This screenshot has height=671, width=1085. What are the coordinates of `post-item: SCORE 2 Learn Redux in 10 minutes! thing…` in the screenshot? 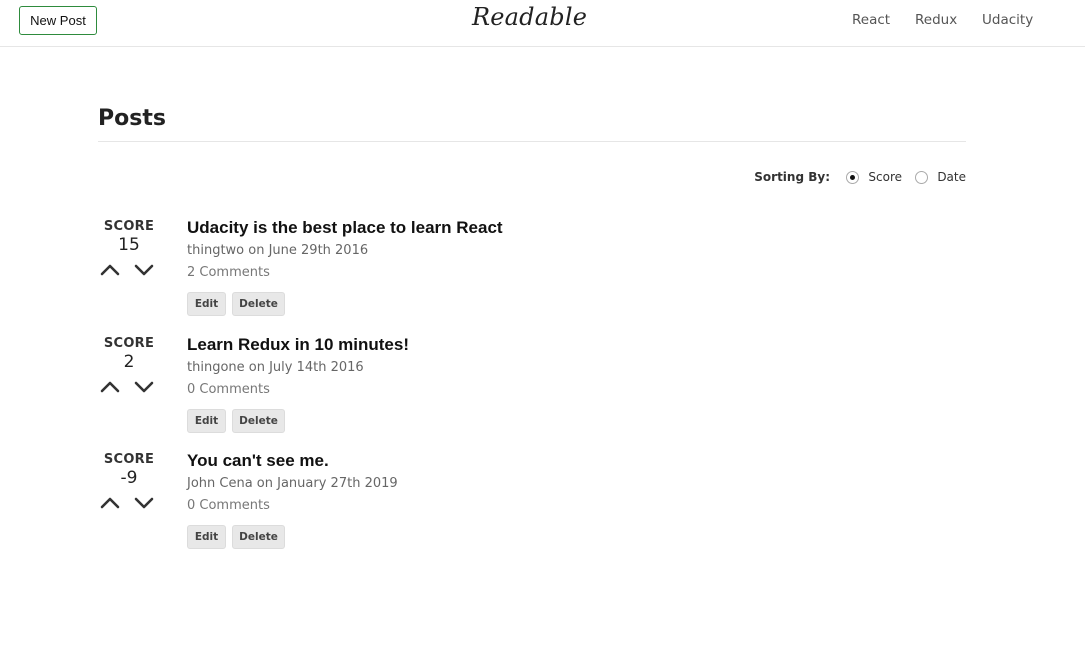 It's located at (532, 385).